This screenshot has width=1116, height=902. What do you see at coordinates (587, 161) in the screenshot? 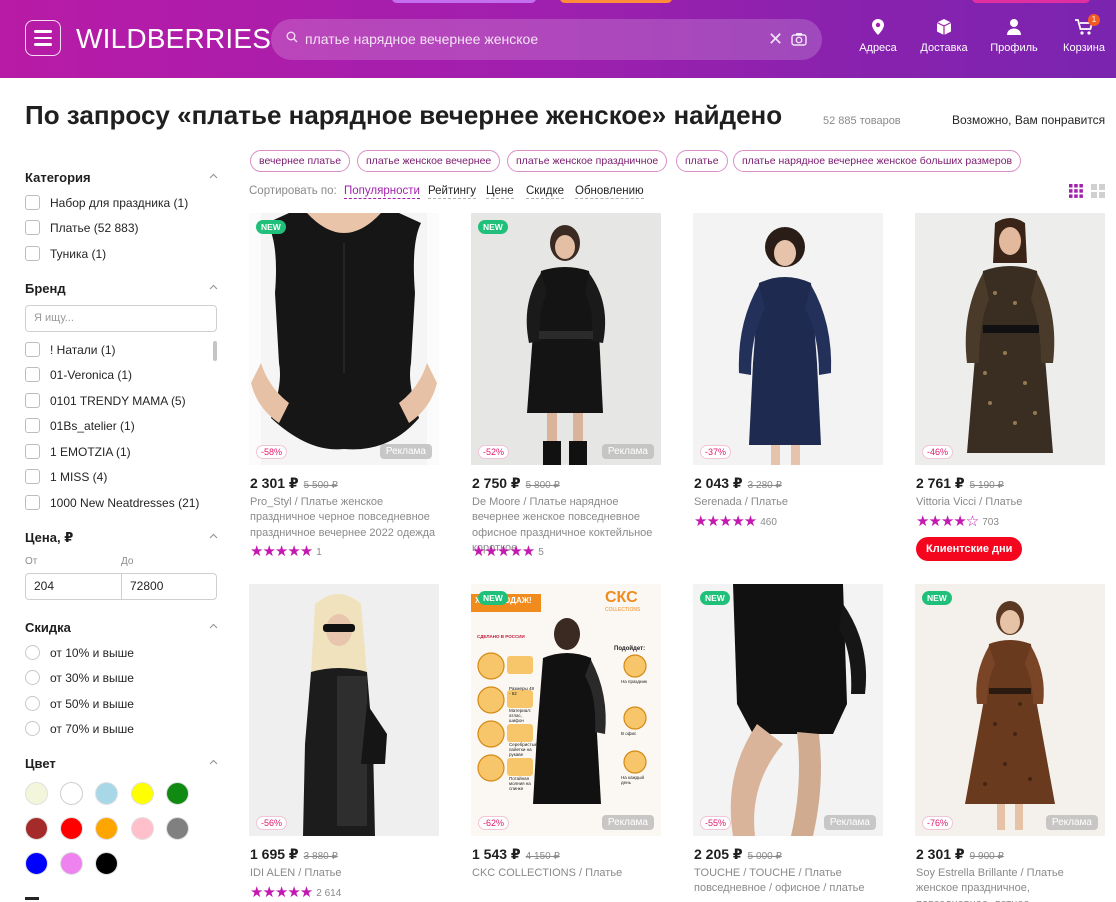
I see `suggest-chip: платье женское праздничное` at bounding box center [587, 161].